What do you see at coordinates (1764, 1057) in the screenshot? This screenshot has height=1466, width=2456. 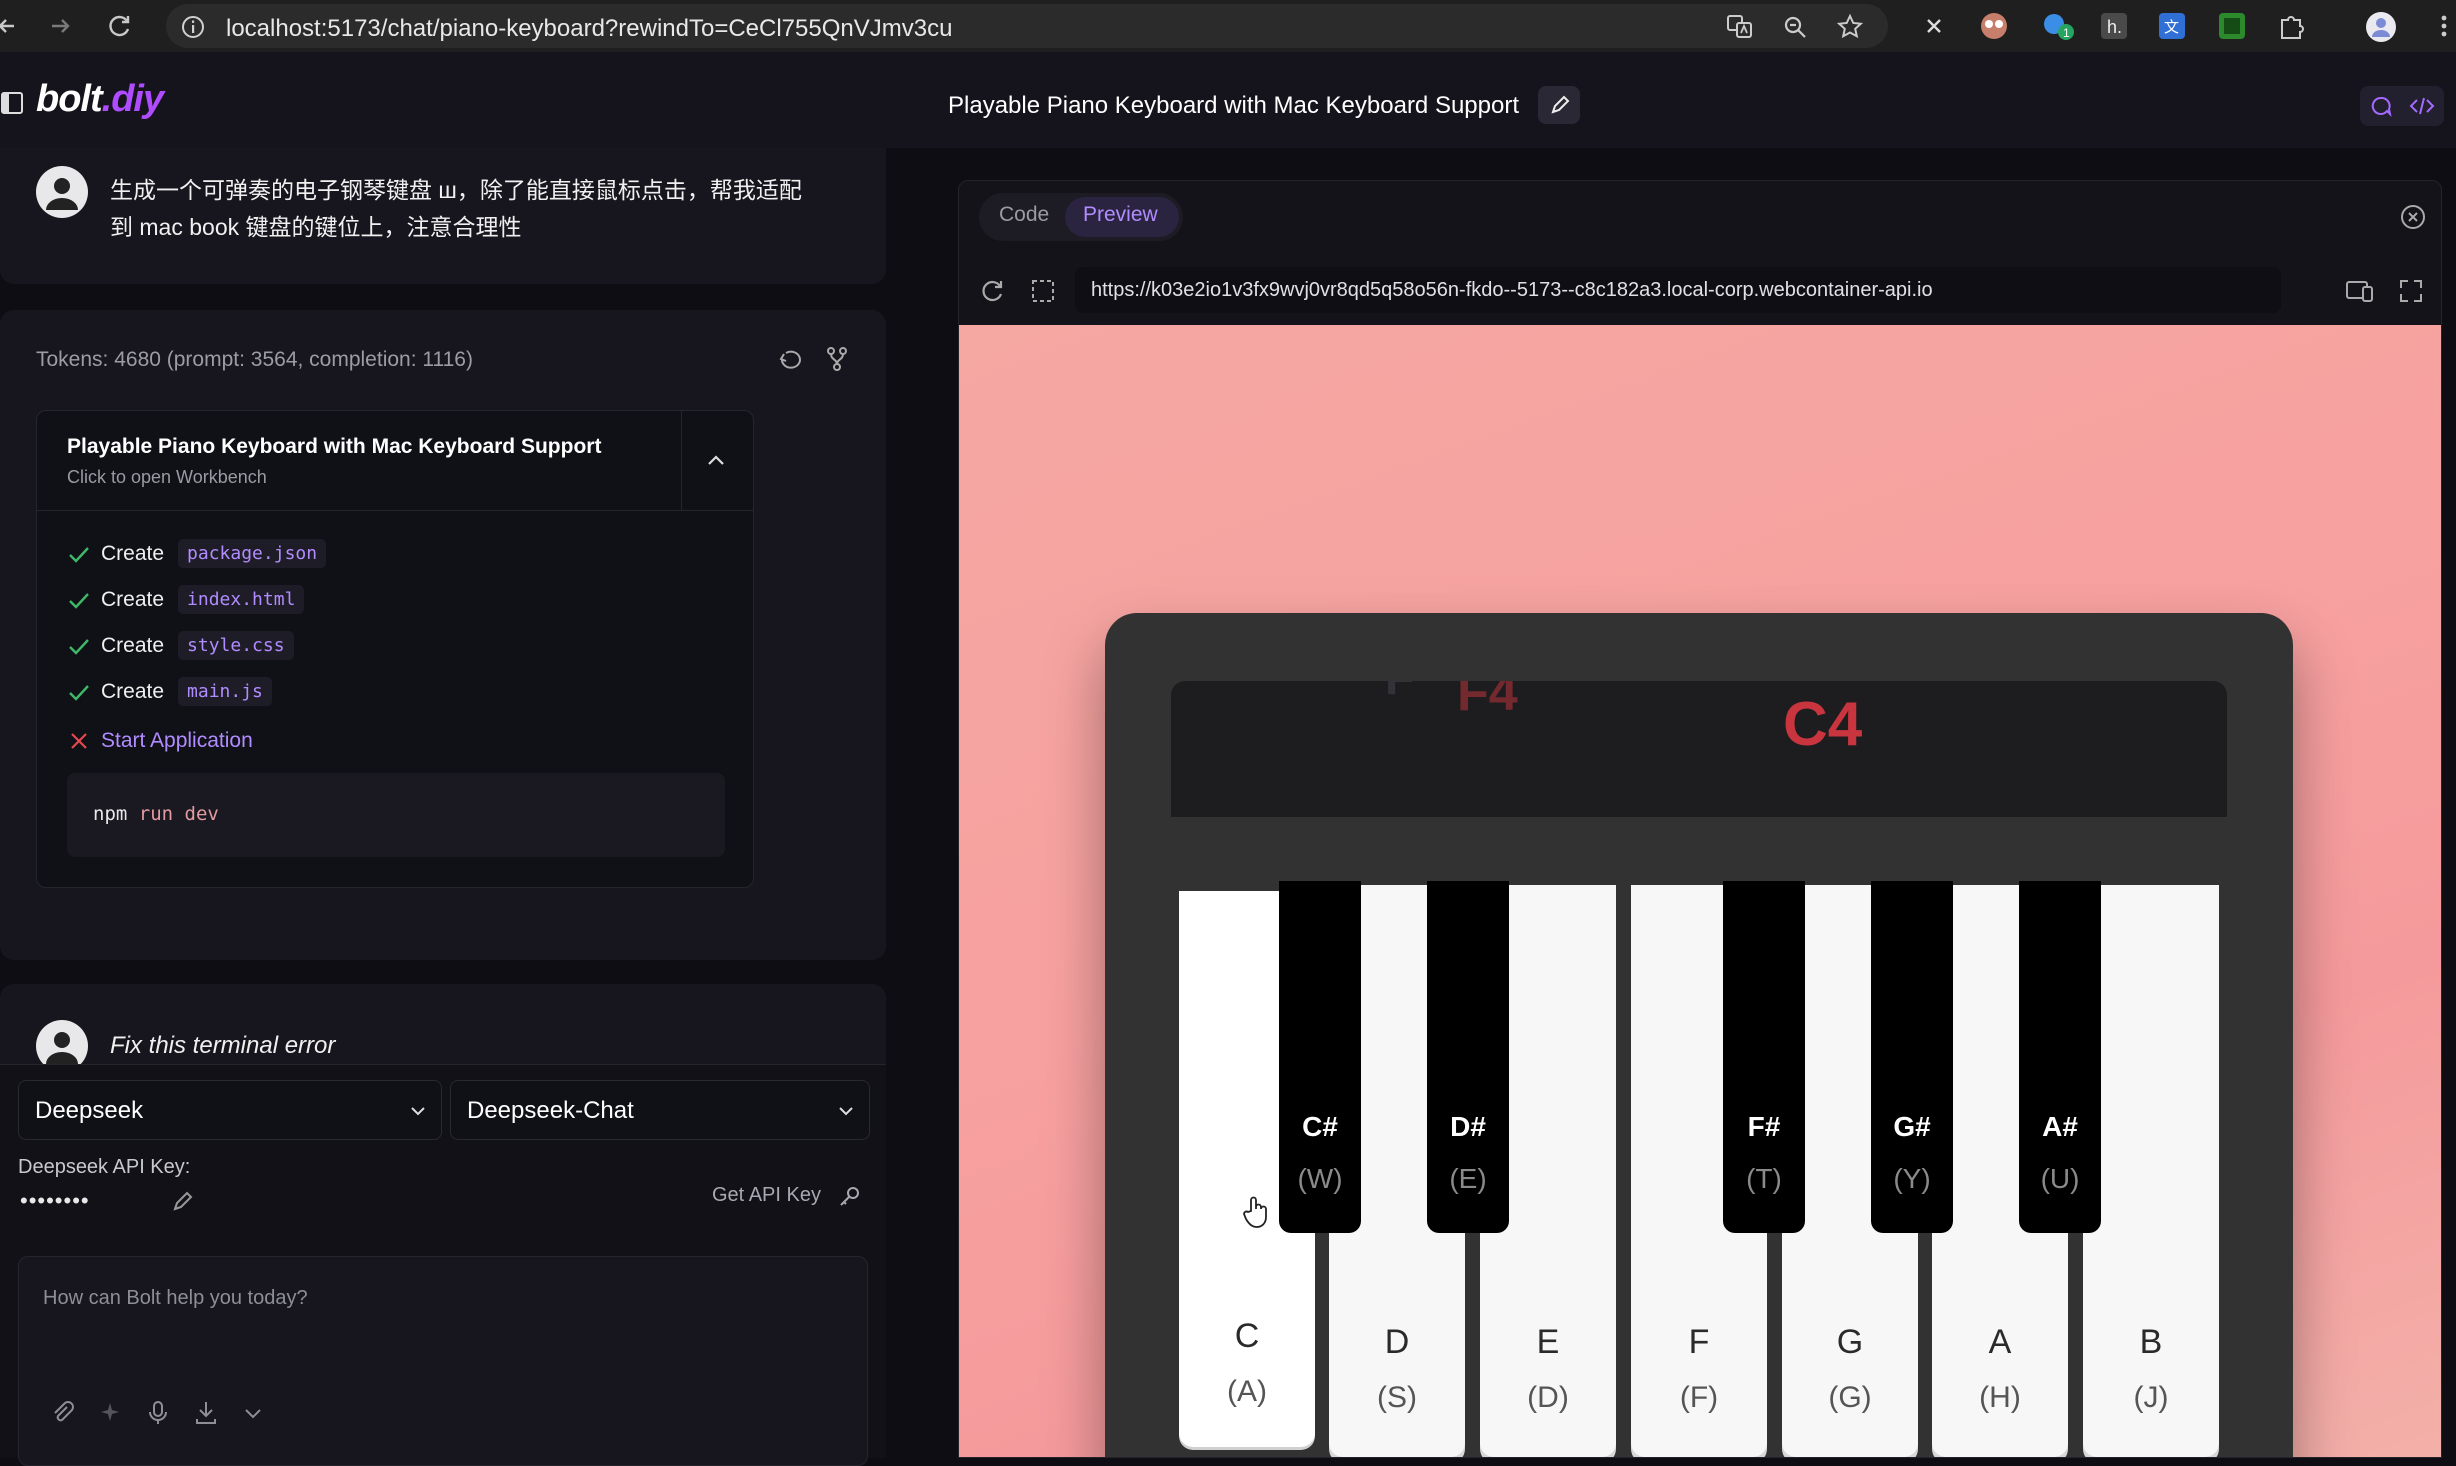 I see `black-key-f-sharp: F# (T)` at bounding box center [1764, 1057].